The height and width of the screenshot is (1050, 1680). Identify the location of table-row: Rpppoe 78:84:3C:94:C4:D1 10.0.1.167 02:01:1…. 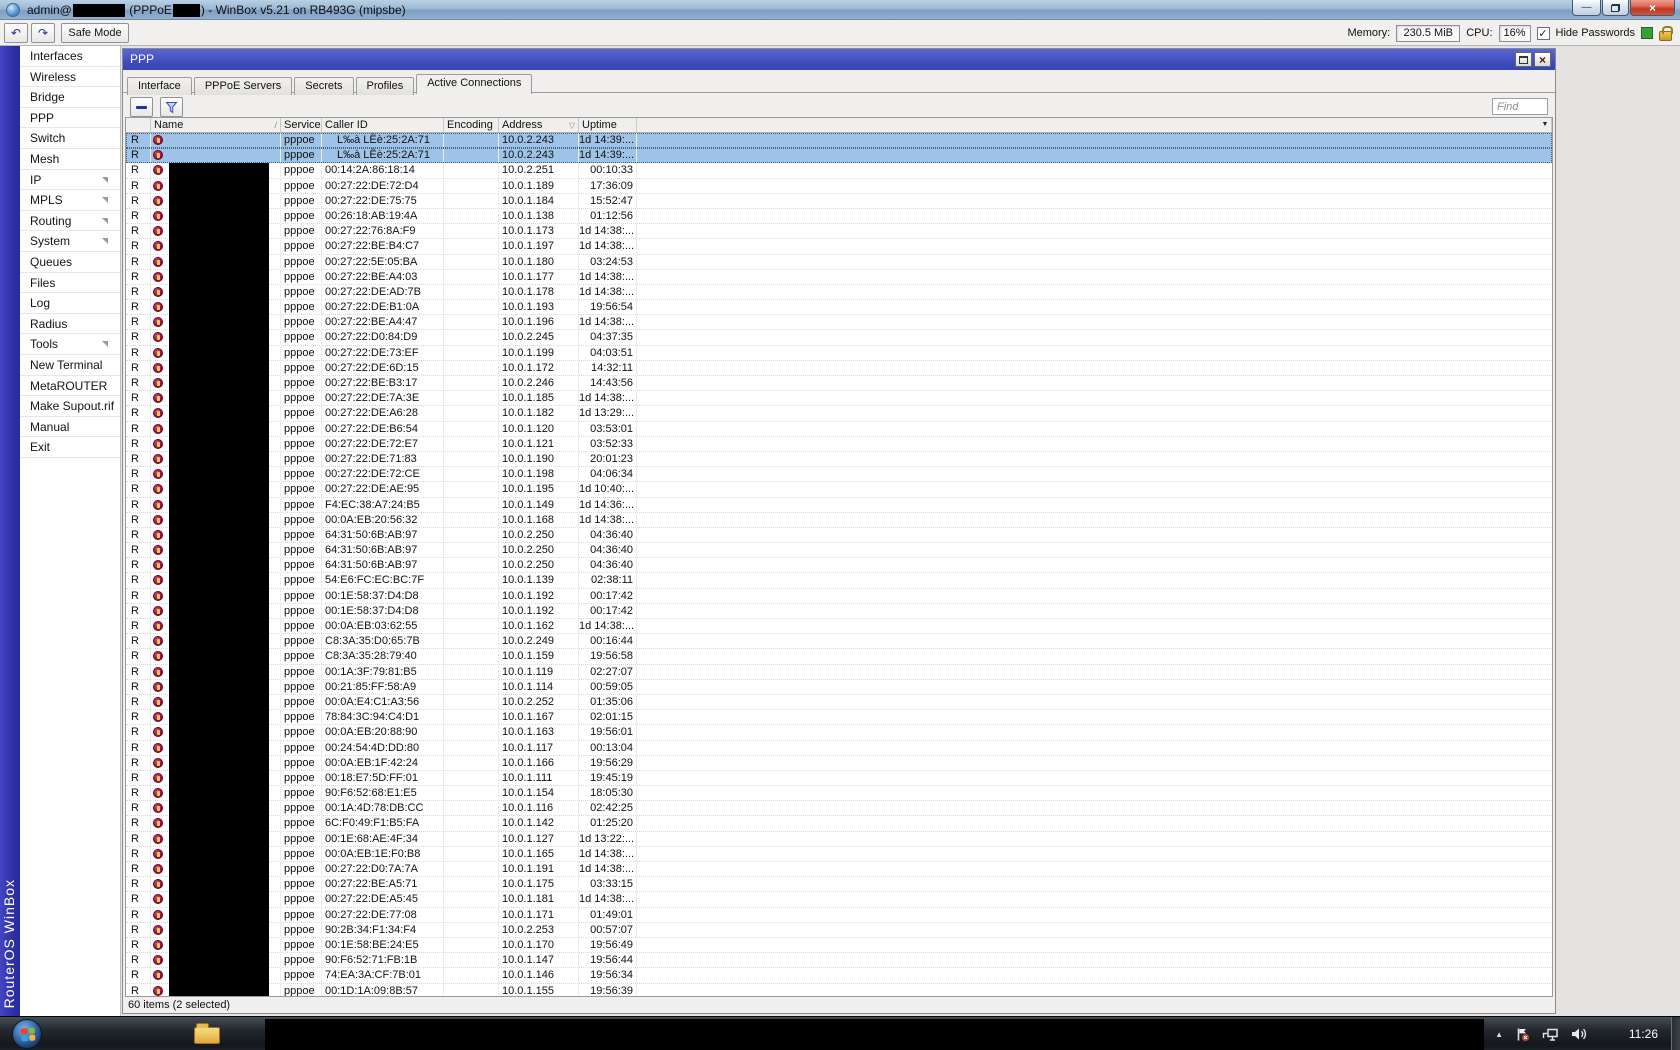
(839, 718).